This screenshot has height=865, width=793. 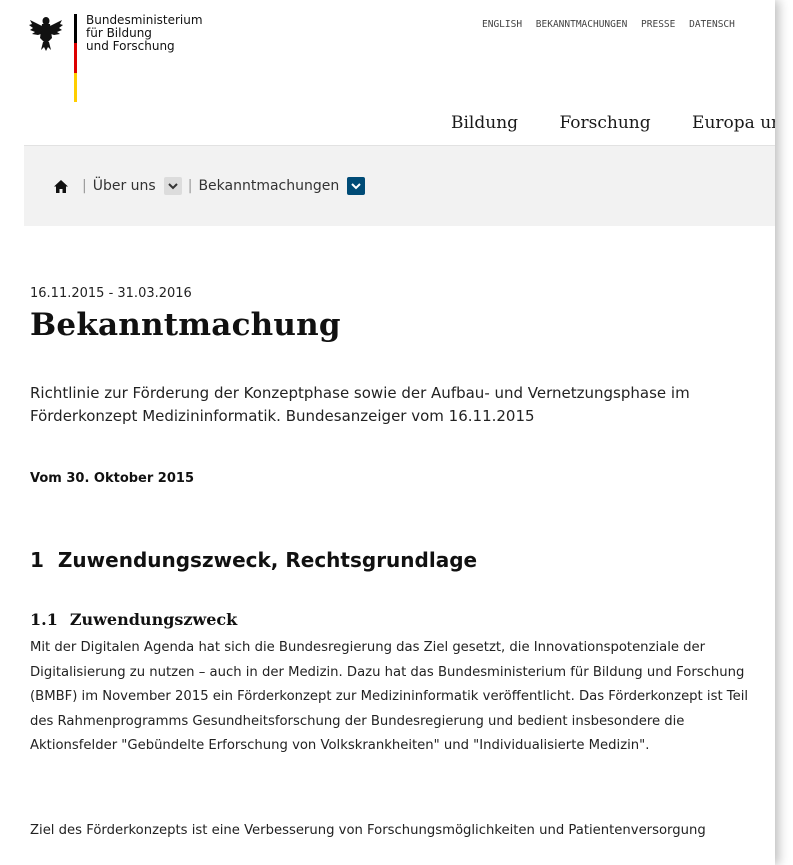 What do you see at coordinates (712, 24) in the screenshot?
I see `meta-nav-datenschutz: DATENSCH` at bounding box center [712, 24].